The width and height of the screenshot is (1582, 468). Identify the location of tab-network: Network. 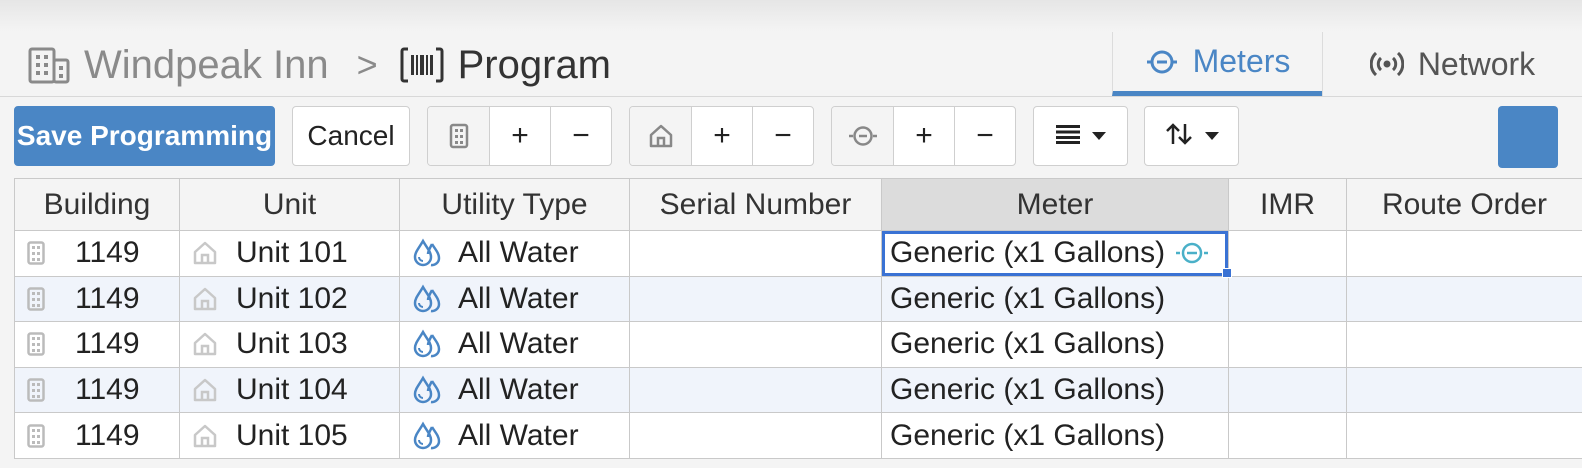
(1452, 64).